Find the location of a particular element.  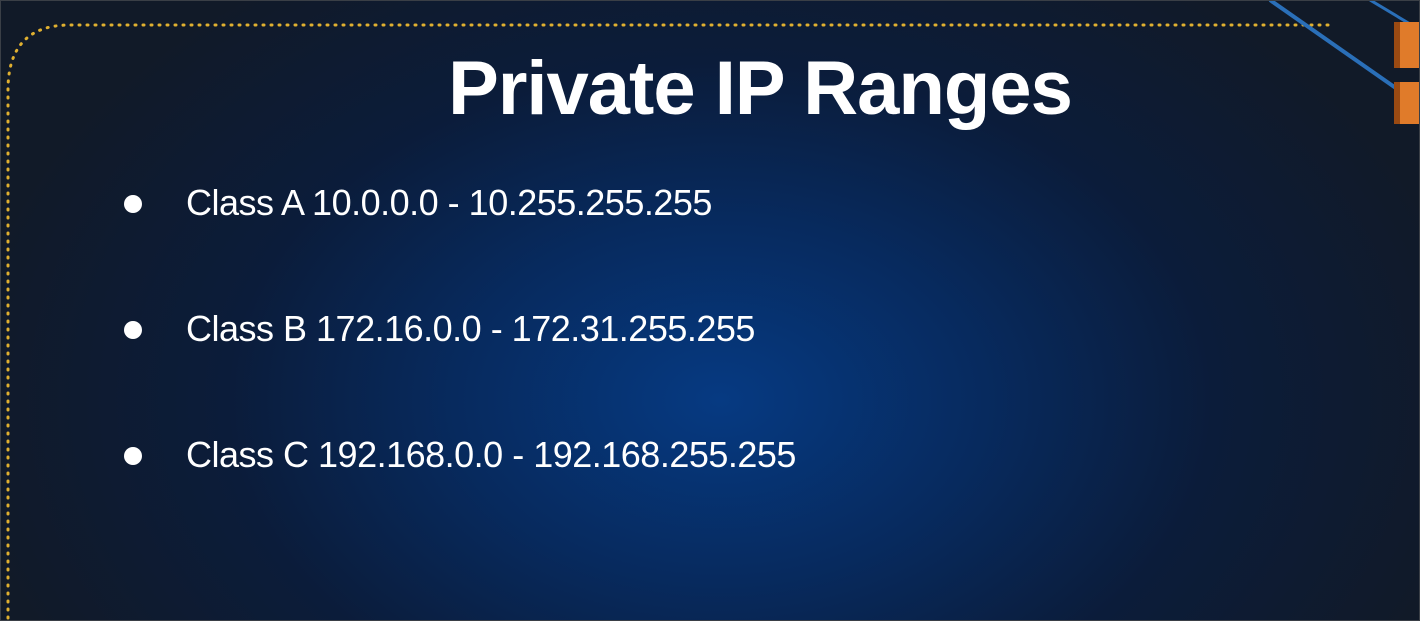

bullet-text: Class A 10.0.0.0 - 10.255.255.255 is located at coordinates (449, 202).